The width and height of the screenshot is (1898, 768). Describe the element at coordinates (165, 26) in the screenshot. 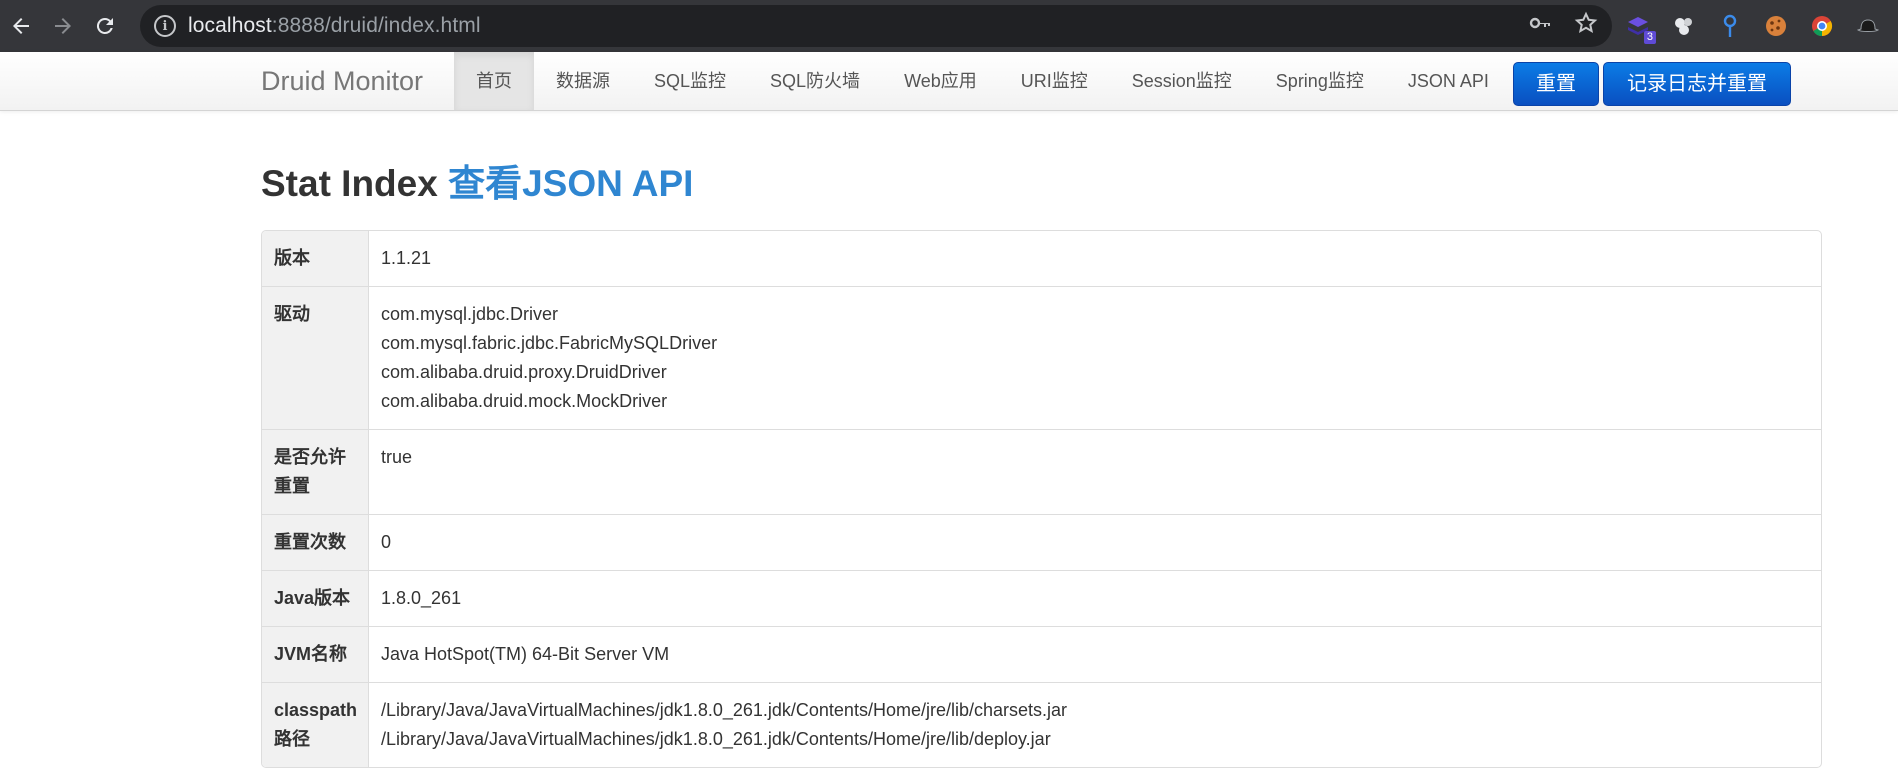

I see `info-icon: i` at that location.